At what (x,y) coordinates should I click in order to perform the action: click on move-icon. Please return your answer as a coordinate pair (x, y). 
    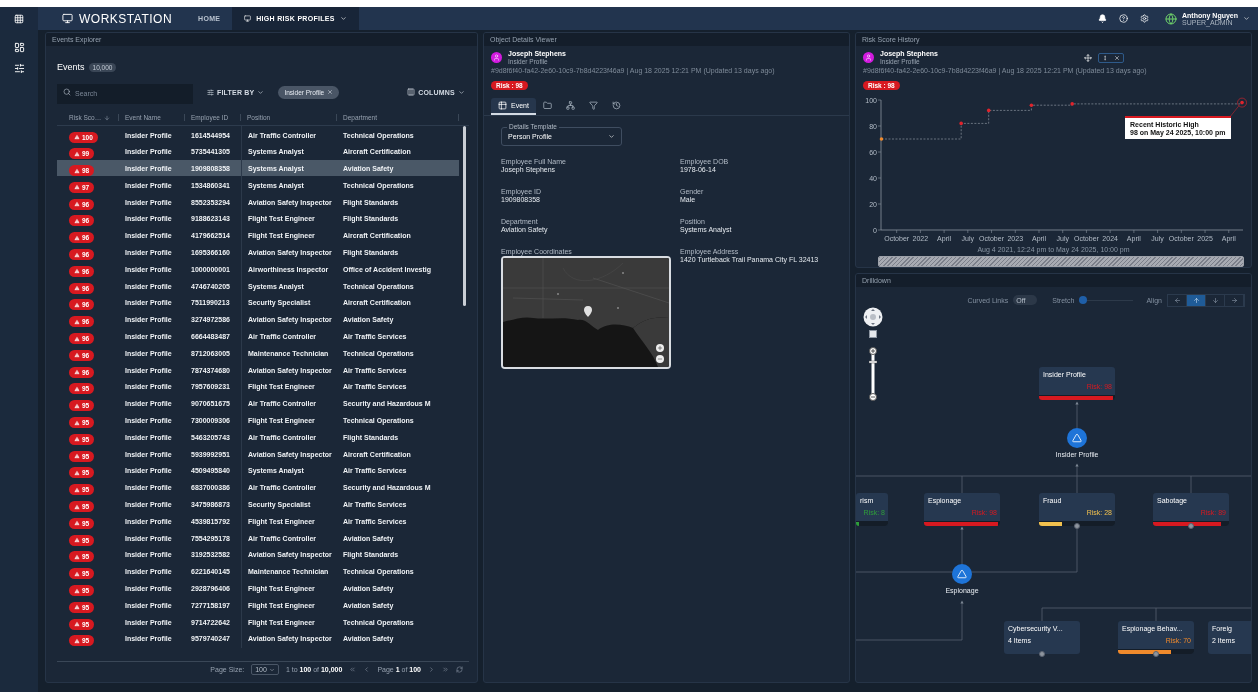
    Looking at the image, I should click on (1088, 57).